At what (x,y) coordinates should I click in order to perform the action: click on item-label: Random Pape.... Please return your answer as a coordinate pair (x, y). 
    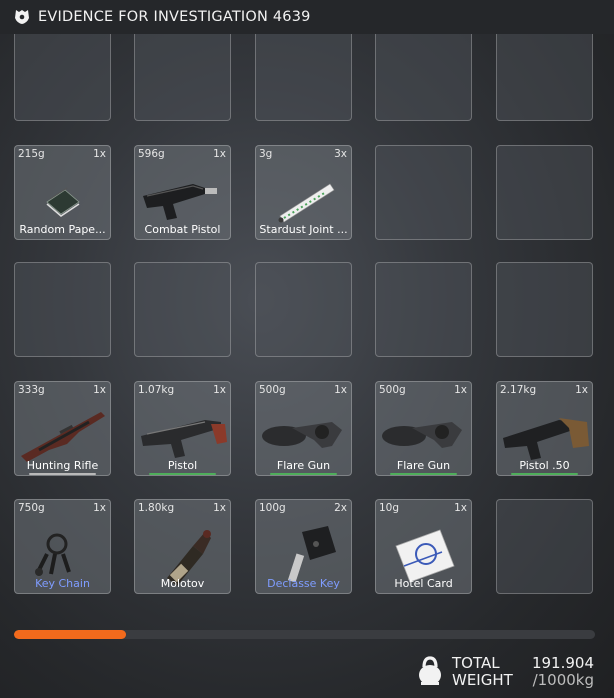
    Looking at the image, I should click on (62, 229).